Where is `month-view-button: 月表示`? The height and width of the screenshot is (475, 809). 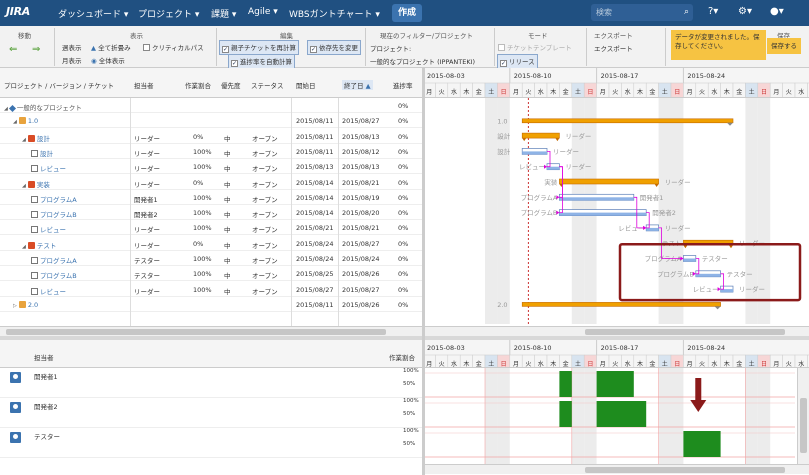 month-view-button: 月表示 is located at coordinates (72, 60).